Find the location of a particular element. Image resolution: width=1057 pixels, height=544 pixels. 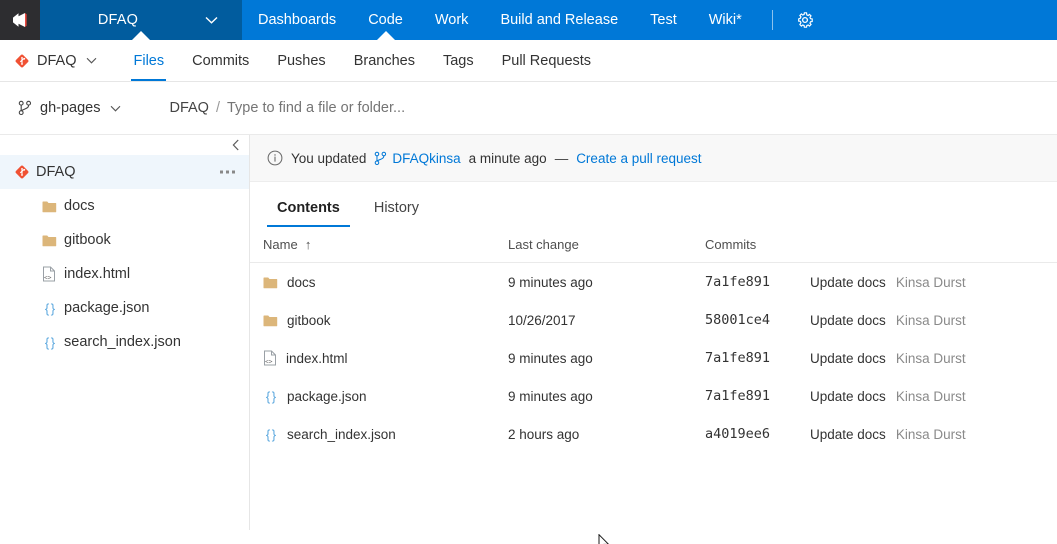

repository-name: DFAQ is located at coordinates (57, 60).